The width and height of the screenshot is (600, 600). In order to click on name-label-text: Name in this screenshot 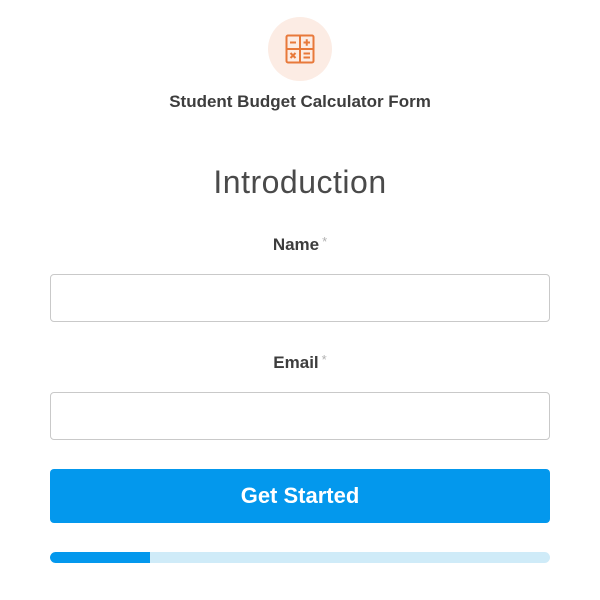, I will do `click(296, 244)`.